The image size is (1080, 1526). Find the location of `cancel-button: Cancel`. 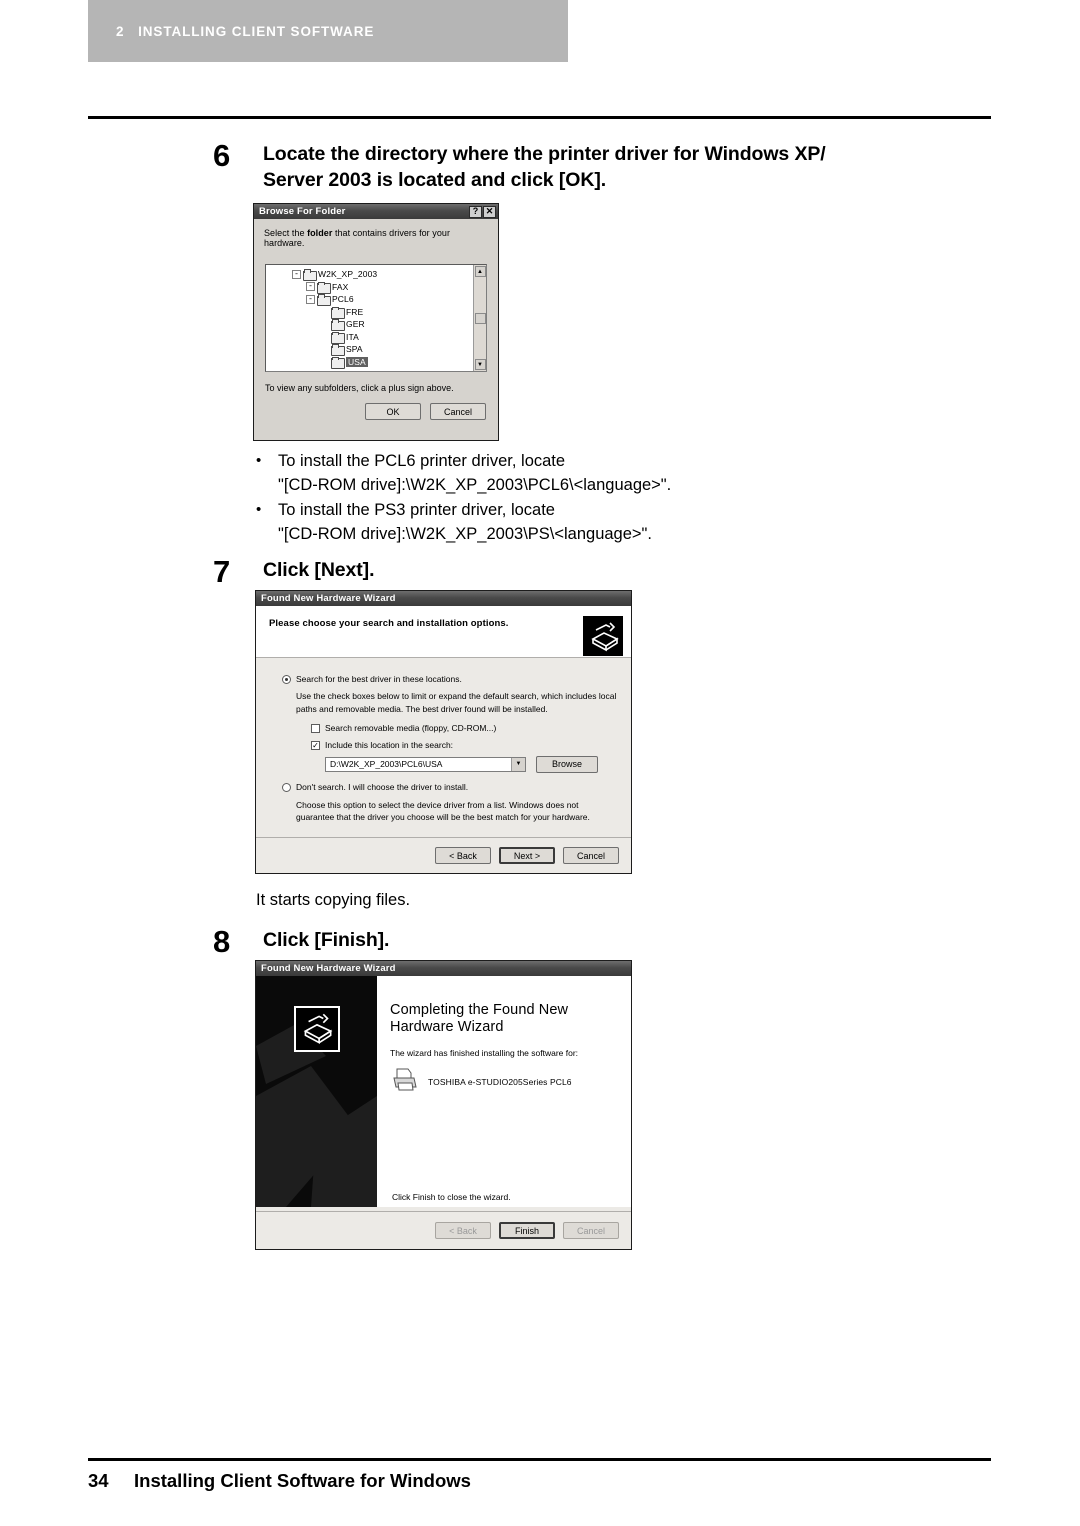

cancel-button: Cancel is located at coordinates (458, 411).